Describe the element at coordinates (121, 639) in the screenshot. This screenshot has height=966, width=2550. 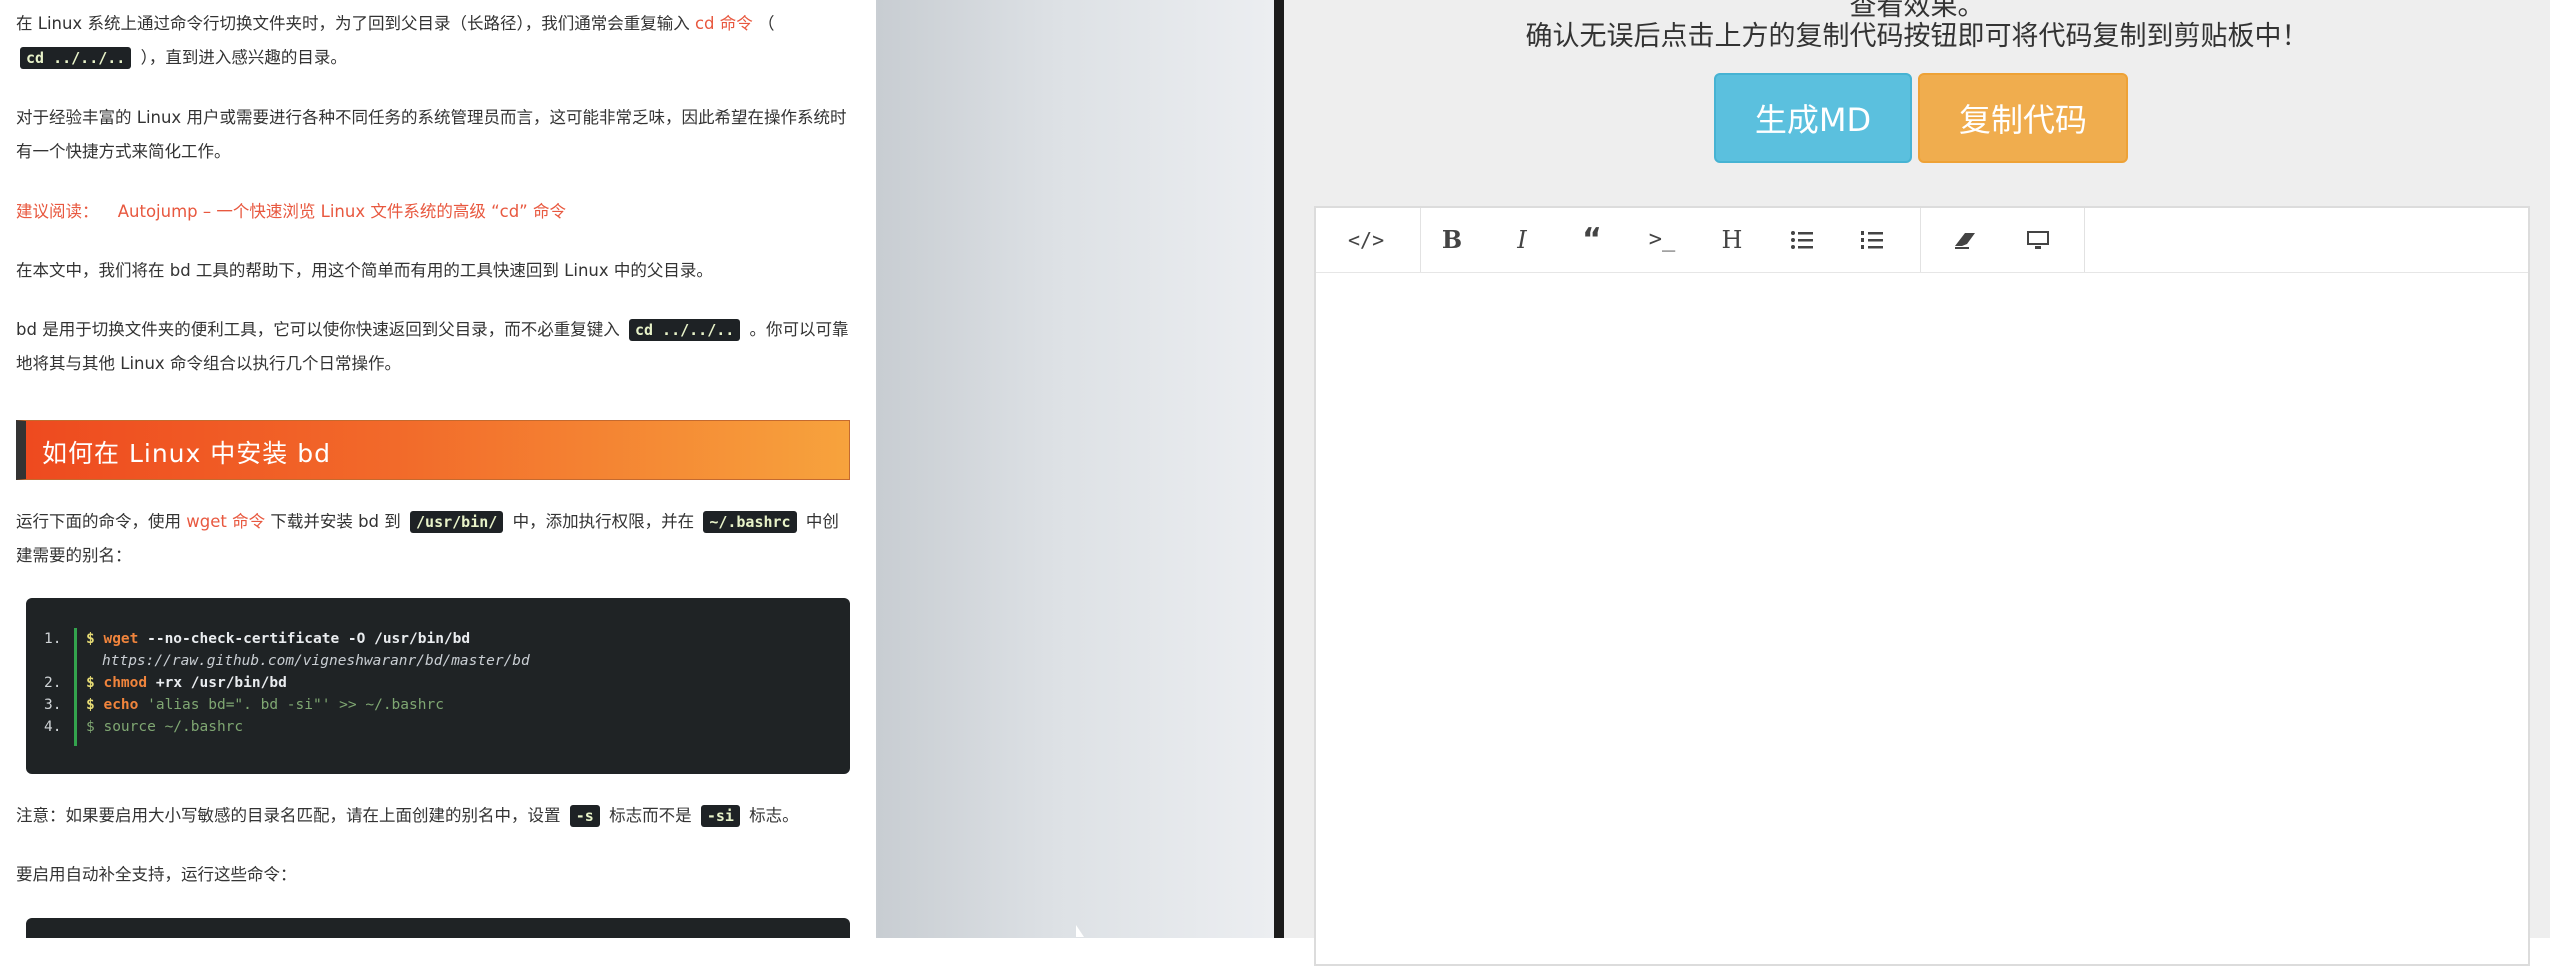
I see `command: wget` at that location.